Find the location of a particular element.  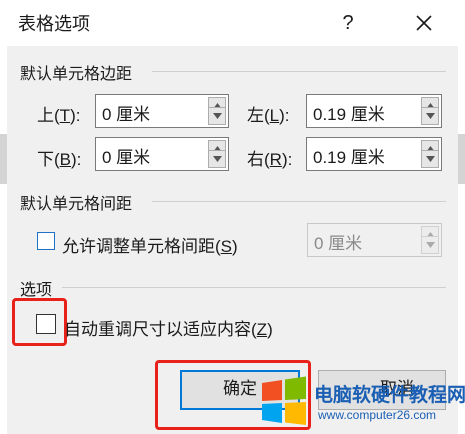

watermark-url: www.computer26.com is located at coordinates (377, 415).